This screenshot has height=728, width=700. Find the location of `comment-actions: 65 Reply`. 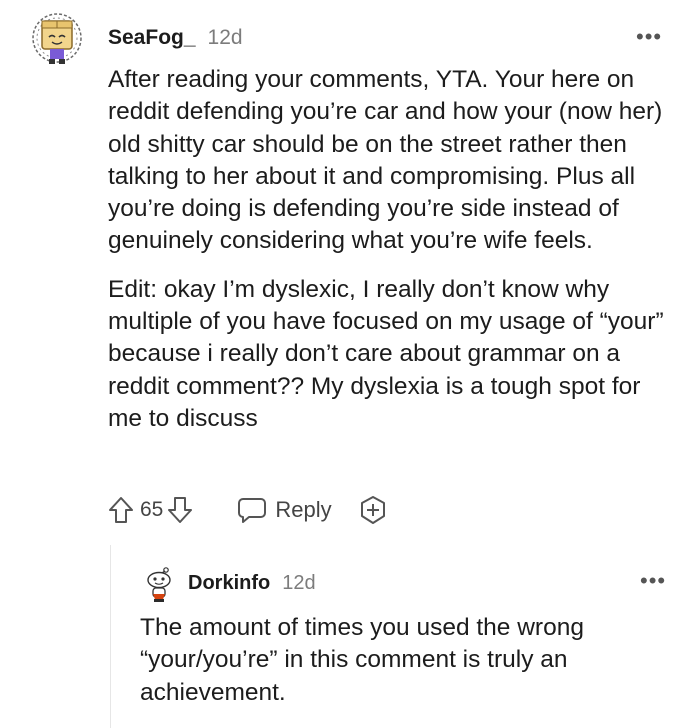

comment-actions: 65 Reply is located at coordinates (248, 510).